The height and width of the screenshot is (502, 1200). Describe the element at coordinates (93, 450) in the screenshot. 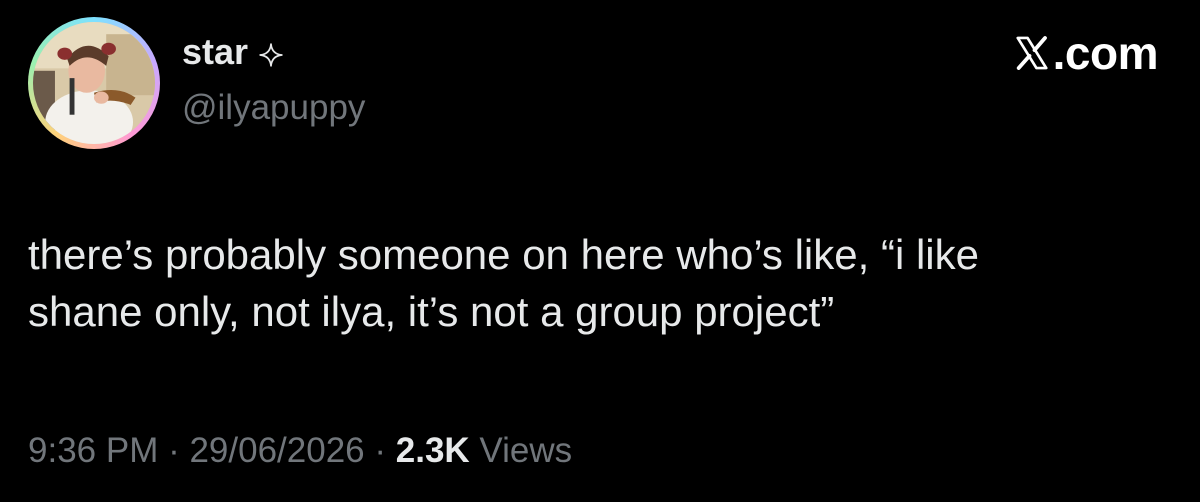

I see `tweet-time: 9:36 PM` at that location.